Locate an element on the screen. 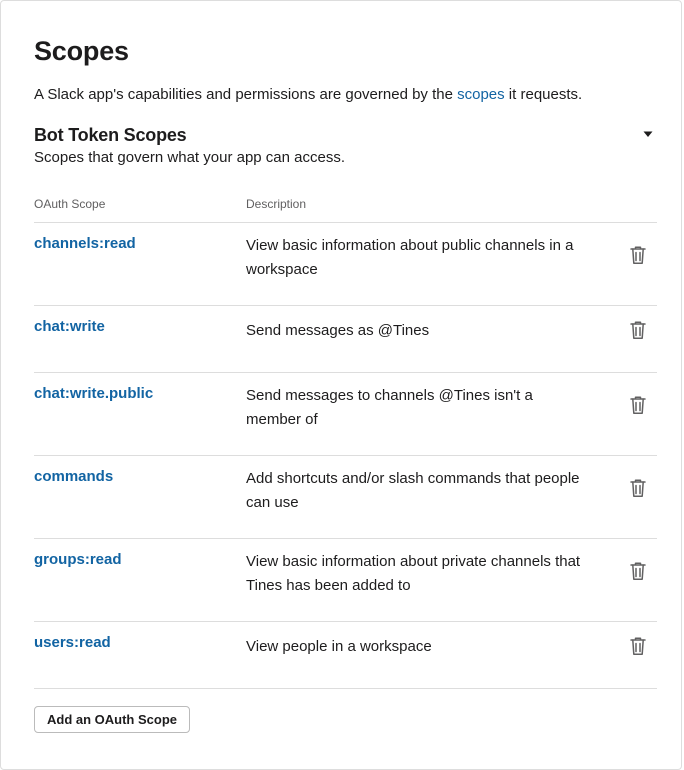 The width and height of the screenshot is (684, 770). scope-description: View people in a workspace is located at coordinates (339, 646).